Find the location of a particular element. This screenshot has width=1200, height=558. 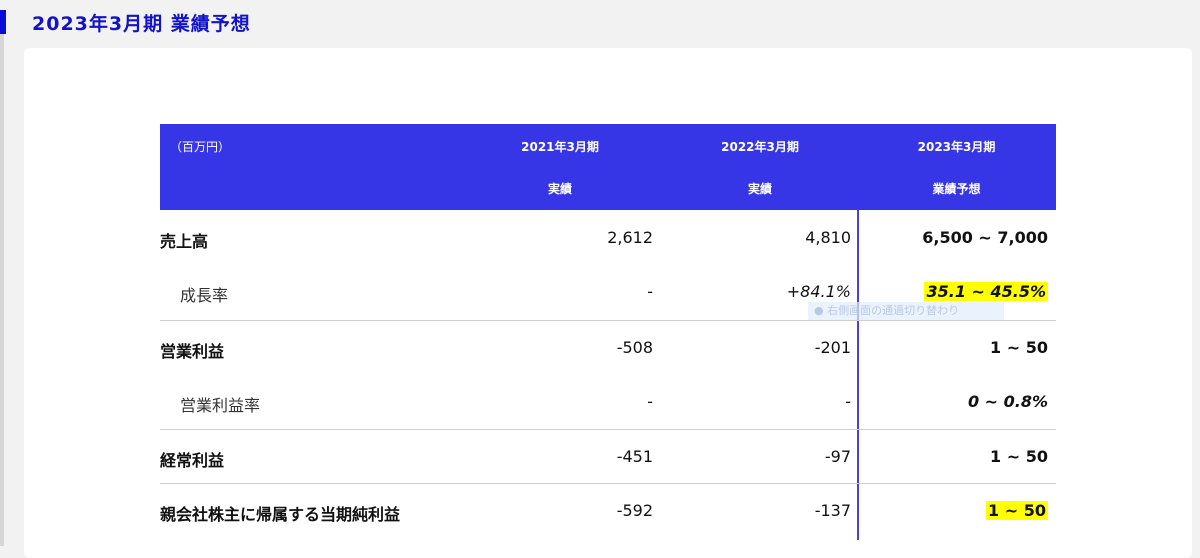

col-2023-type: 業績予想 is located at coordinates (956, 189).